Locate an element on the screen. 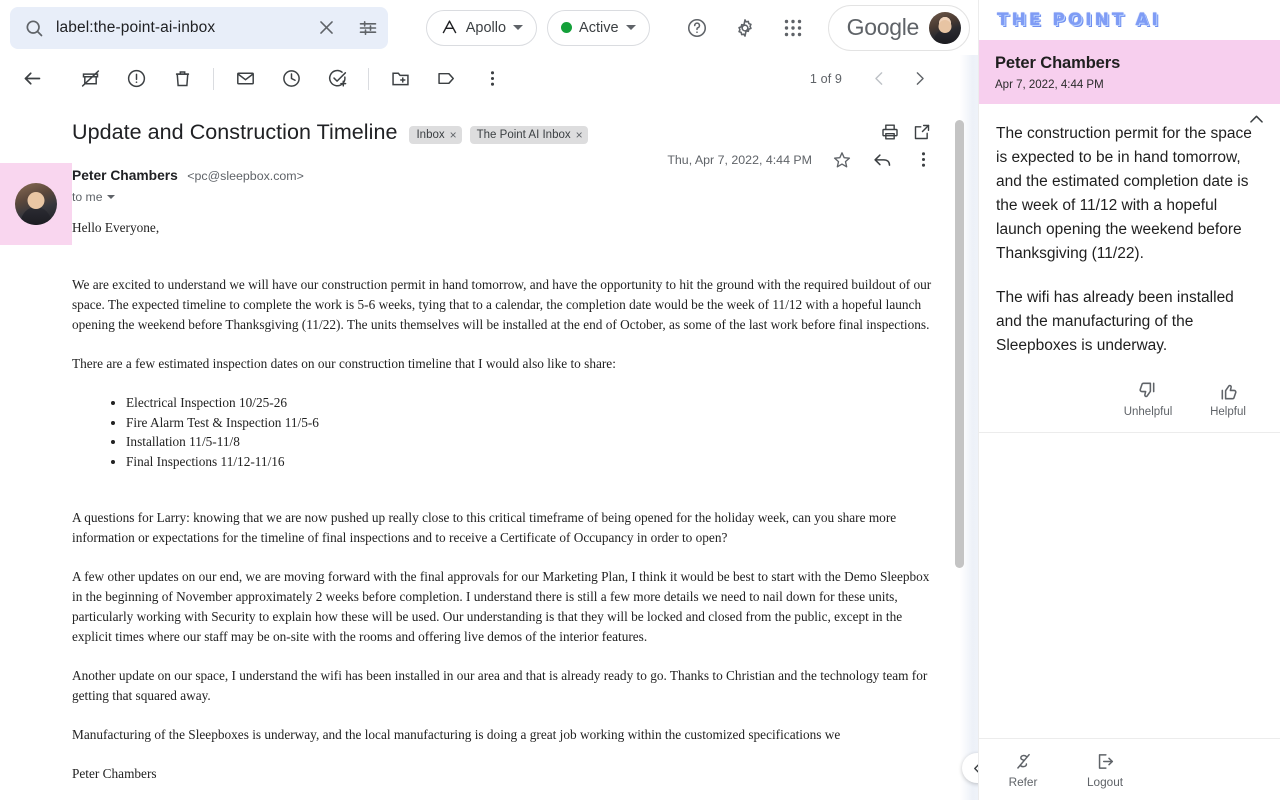 This screenshot has height=800, width=1280. recipient-label: to me is located at coordinates (87, 197).